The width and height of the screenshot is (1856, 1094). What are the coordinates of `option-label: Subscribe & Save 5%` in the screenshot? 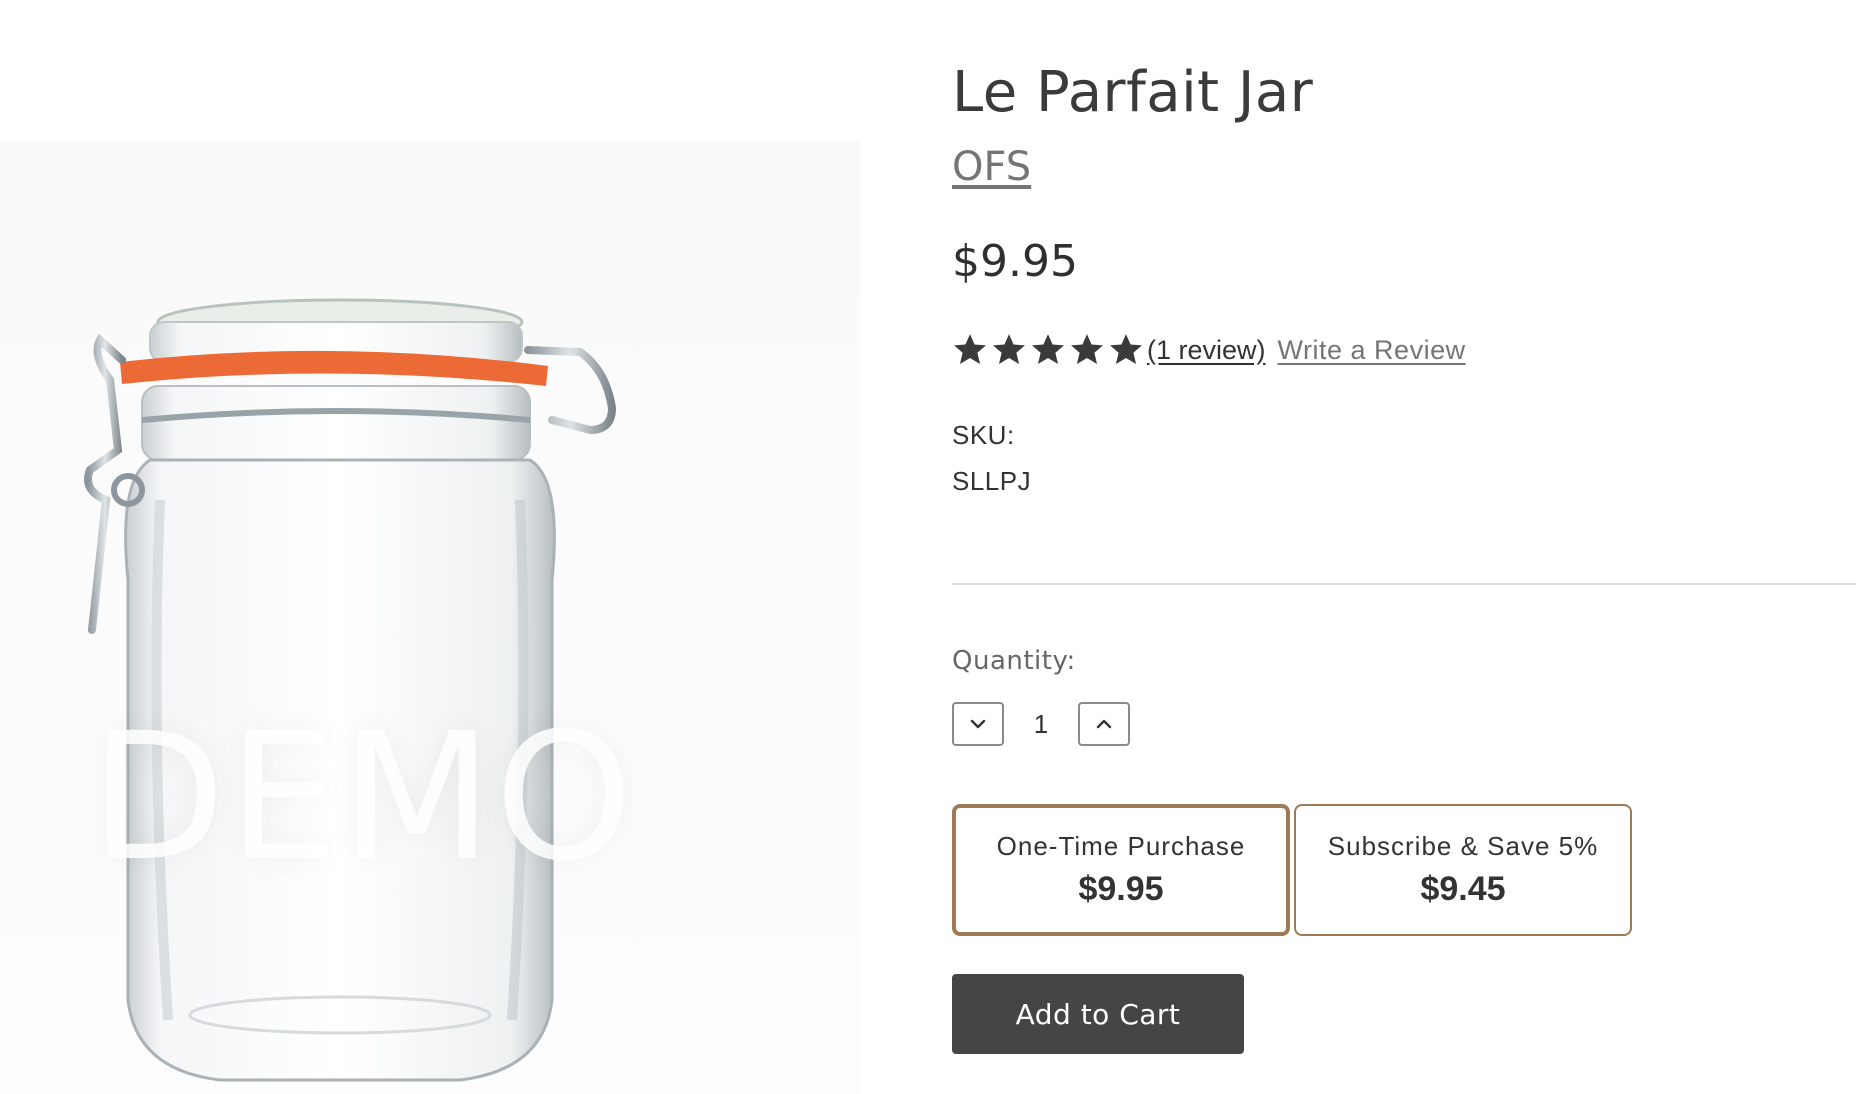 It's located at (1463, 846).